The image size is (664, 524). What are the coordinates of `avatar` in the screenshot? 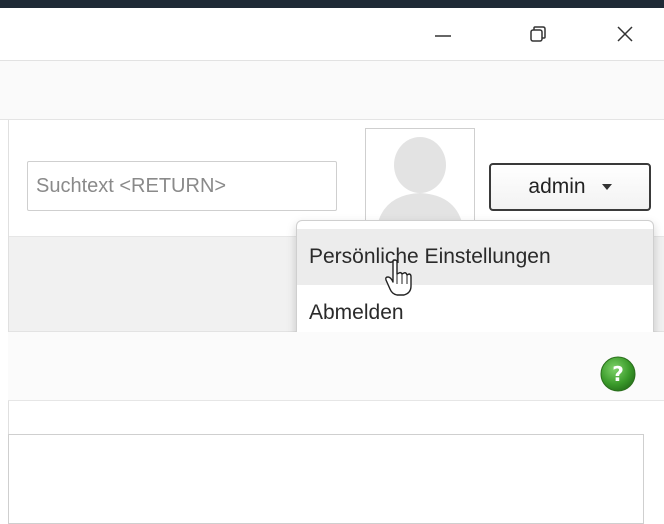 It's located at (420, 179).